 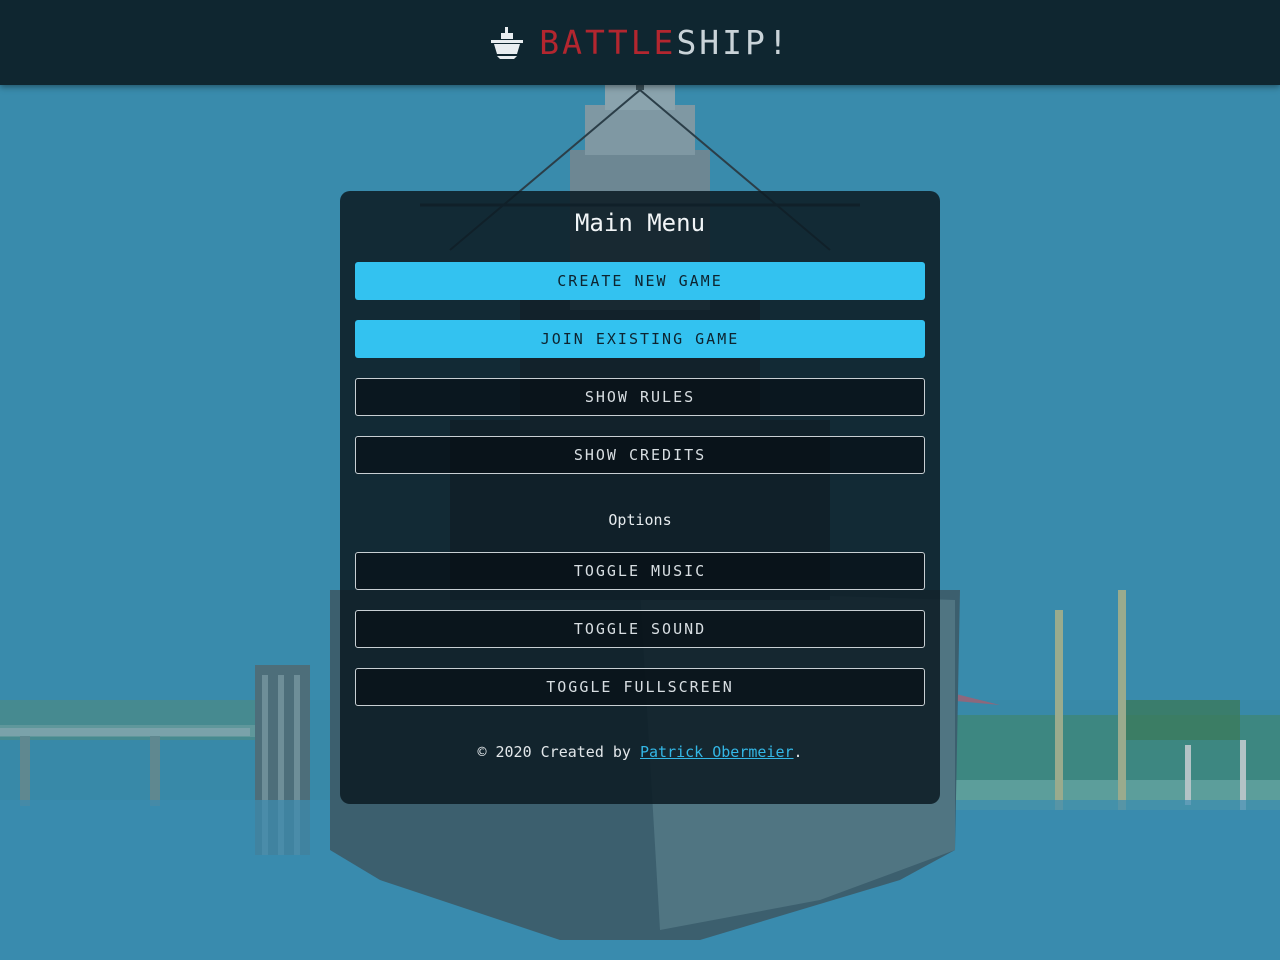 What do you see at coordinates (640, 455) in the screenshot?
I see `show-credits-button: SHOW CREDITS` at bounding box center [640, 455].